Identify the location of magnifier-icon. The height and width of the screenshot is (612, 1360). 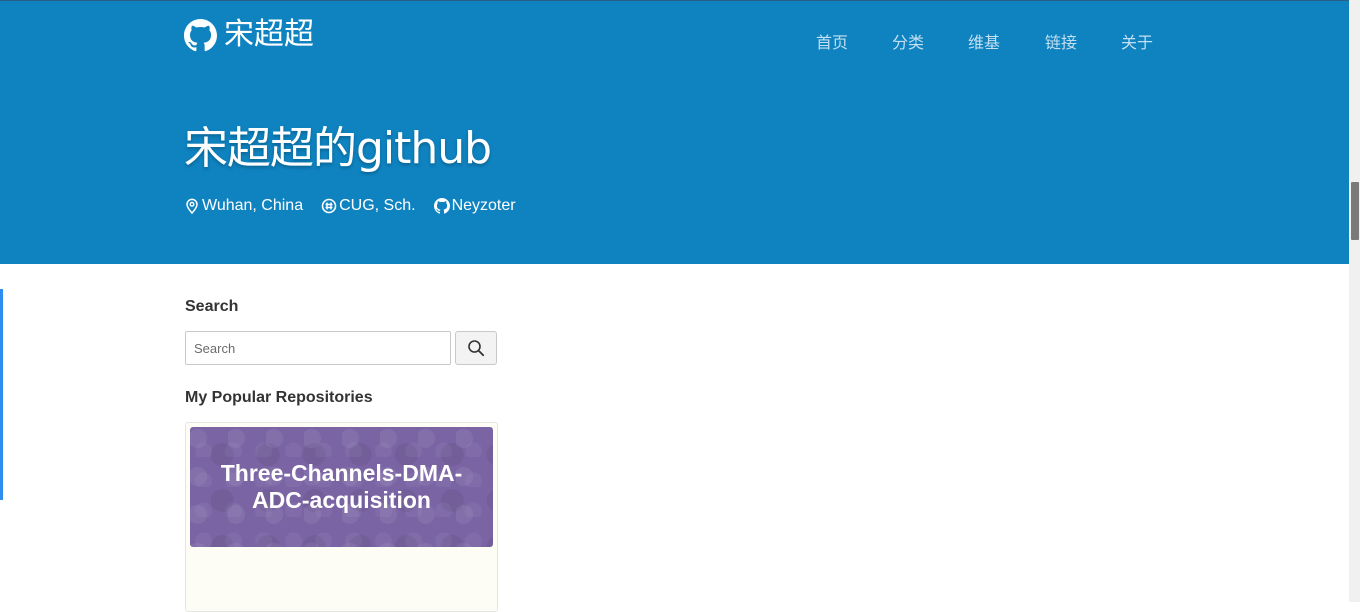
(476, 348).